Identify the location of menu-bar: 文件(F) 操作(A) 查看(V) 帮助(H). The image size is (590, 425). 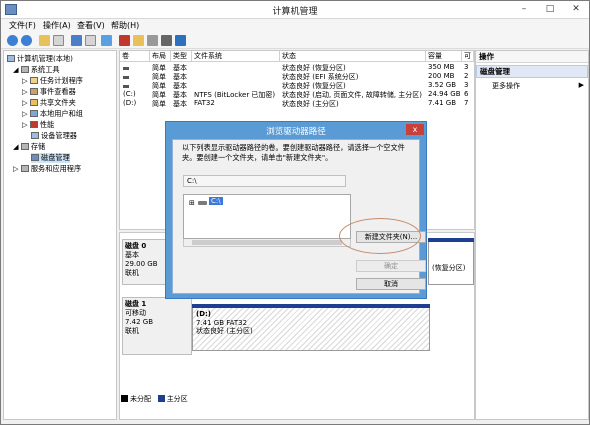
(295, 26).